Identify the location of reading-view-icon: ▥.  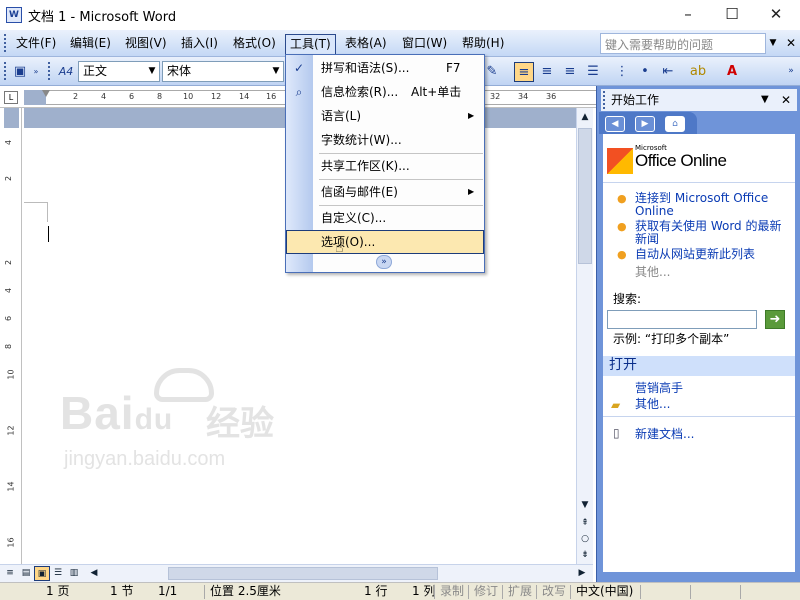
(74, 573).